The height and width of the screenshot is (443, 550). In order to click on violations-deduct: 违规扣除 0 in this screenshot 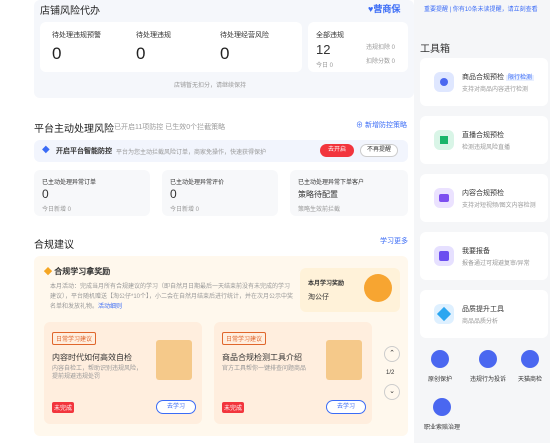, I will do `click(381, 48)`.